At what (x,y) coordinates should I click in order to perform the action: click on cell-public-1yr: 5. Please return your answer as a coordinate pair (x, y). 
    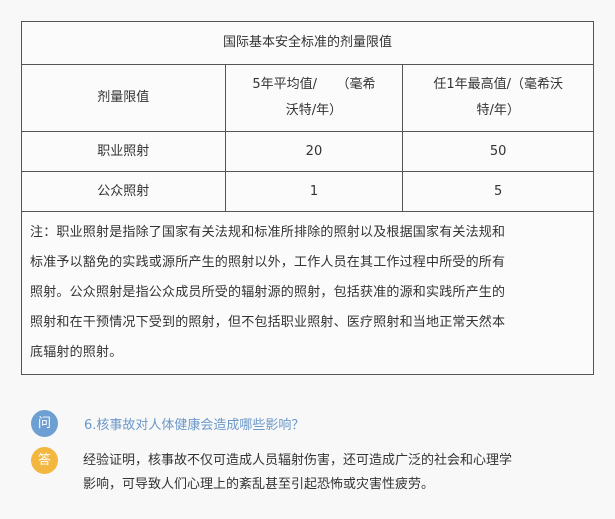
    Looking at the image, I should click on (498, 191).